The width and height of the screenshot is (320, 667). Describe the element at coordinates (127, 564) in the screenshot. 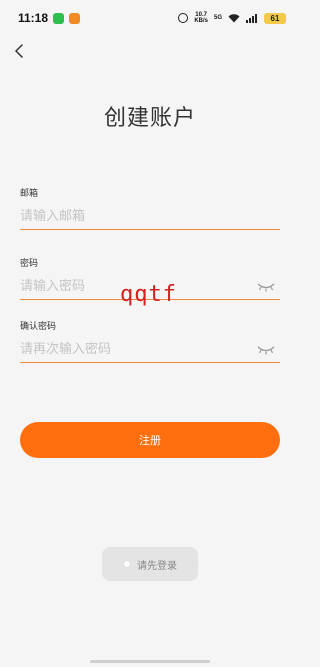

I see `toast-icon` at that location.